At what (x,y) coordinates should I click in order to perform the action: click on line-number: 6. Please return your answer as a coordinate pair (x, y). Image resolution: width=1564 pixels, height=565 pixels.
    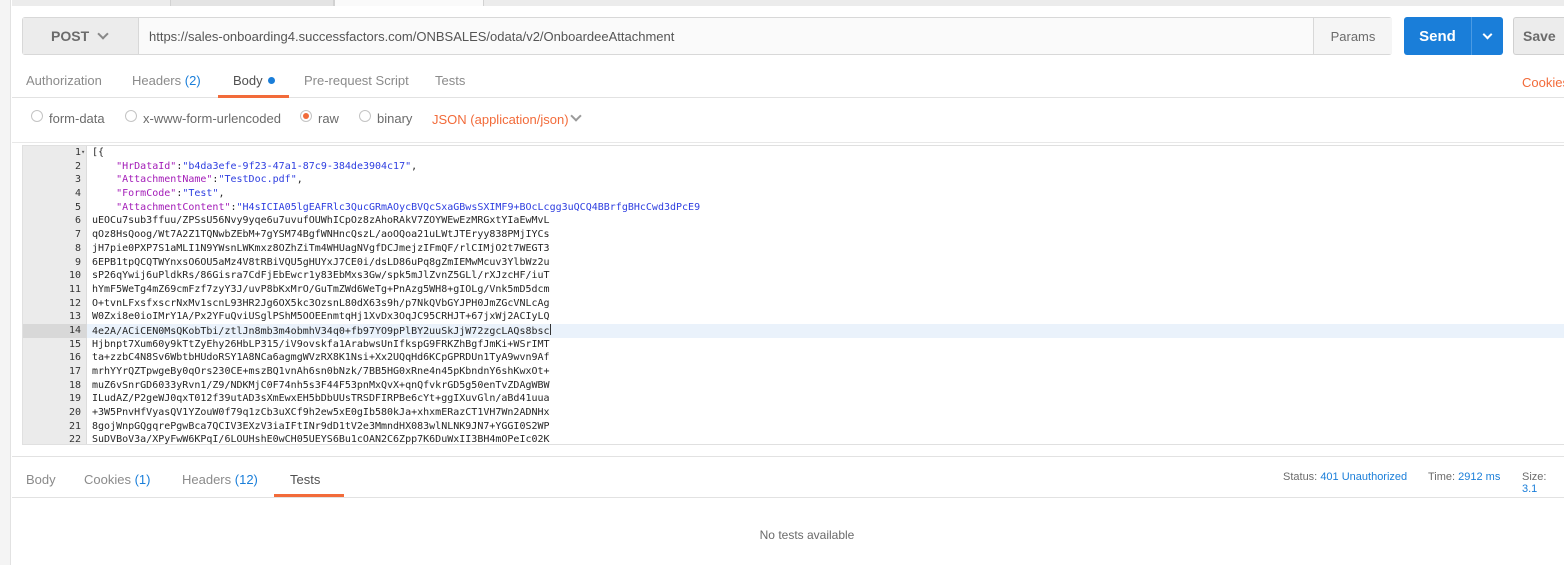
    Looking at the image, I should click on (77, 221).